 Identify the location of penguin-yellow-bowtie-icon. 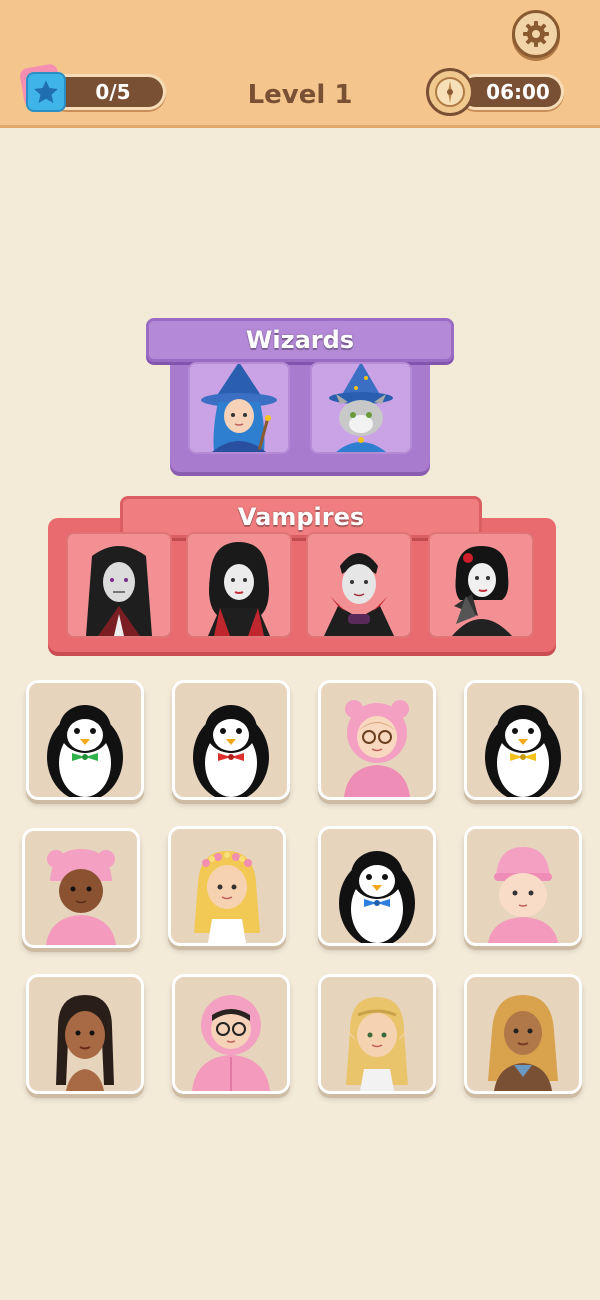
(523, 751).